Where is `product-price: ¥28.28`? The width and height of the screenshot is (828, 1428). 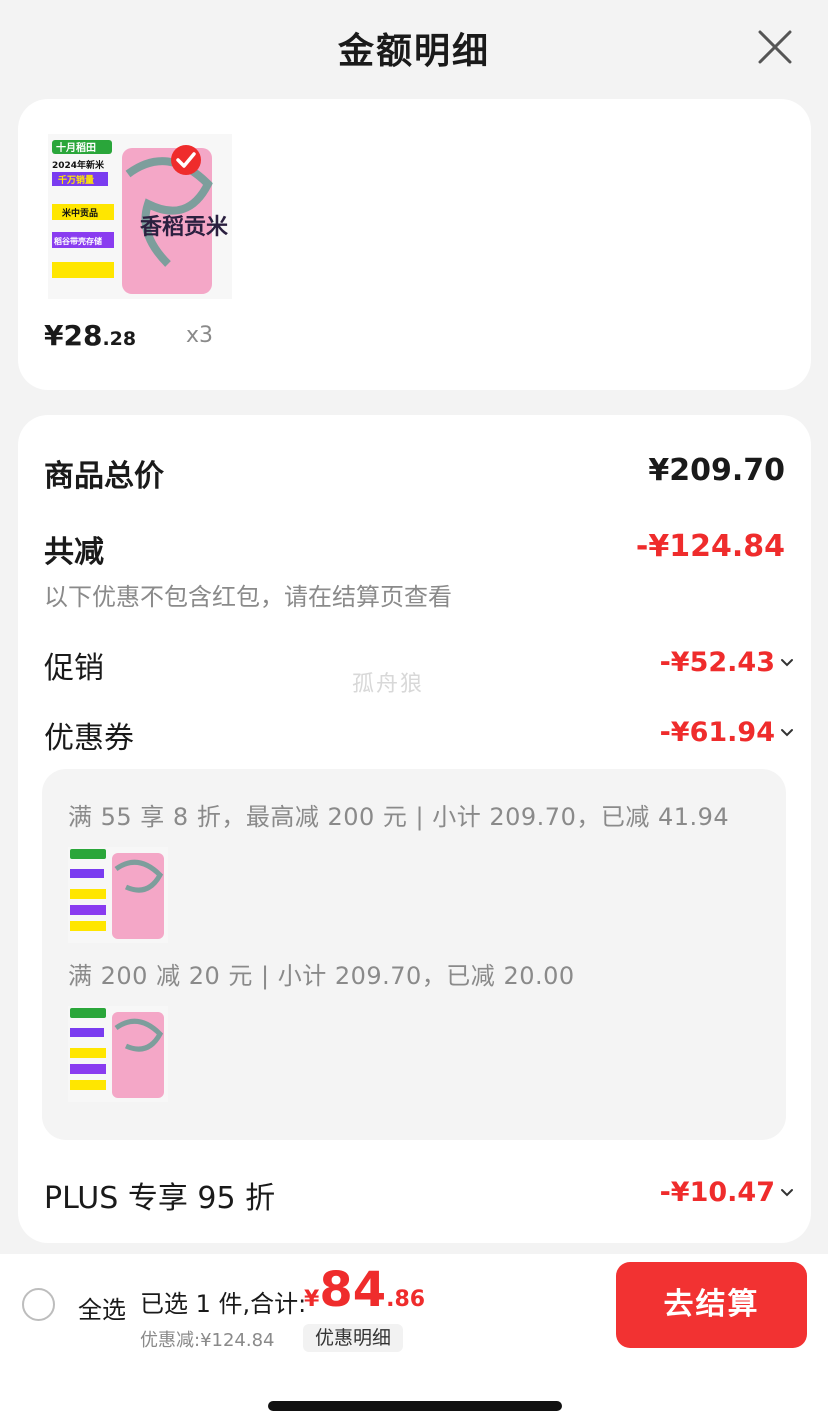 product-price: ¥28.28 is located at coordinates (90, 335).